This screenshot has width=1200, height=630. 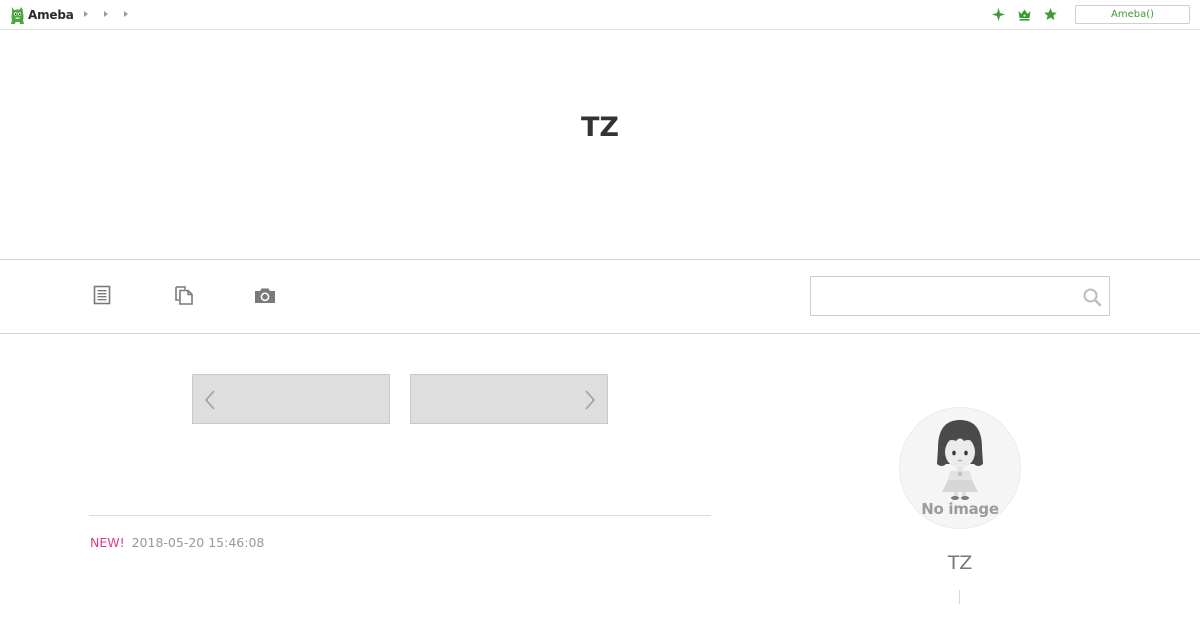 I want to click on prev-entry-button, so click(x=291, y=399).